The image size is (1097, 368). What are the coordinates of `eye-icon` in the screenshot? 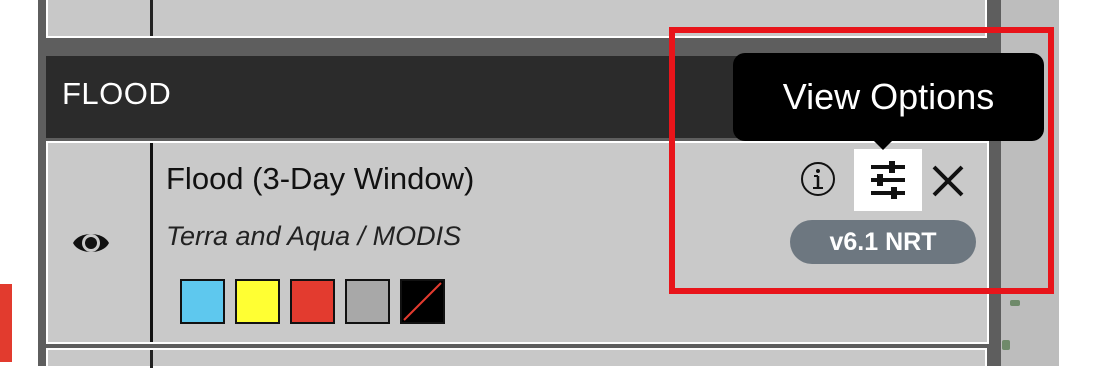 It's located at (91, 243).